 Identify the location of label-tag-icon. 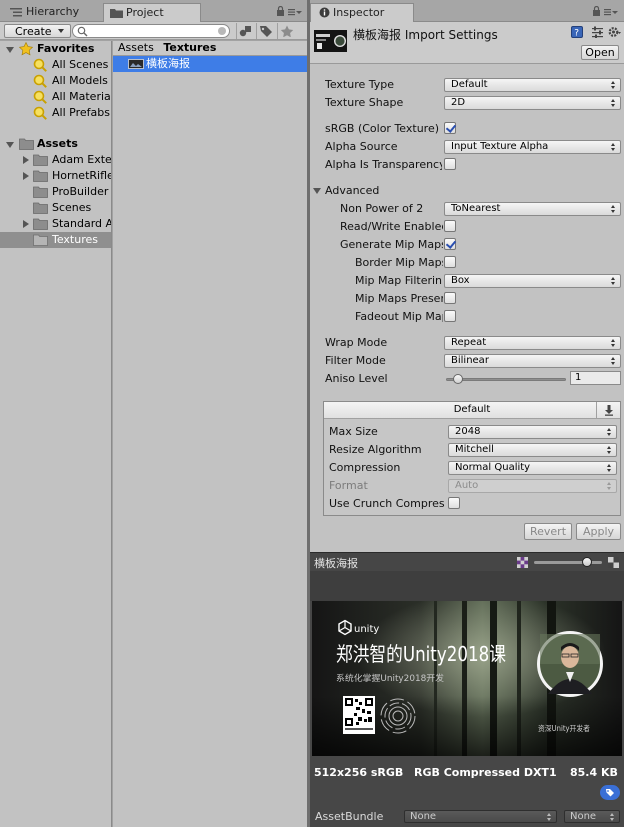
(610, 792).